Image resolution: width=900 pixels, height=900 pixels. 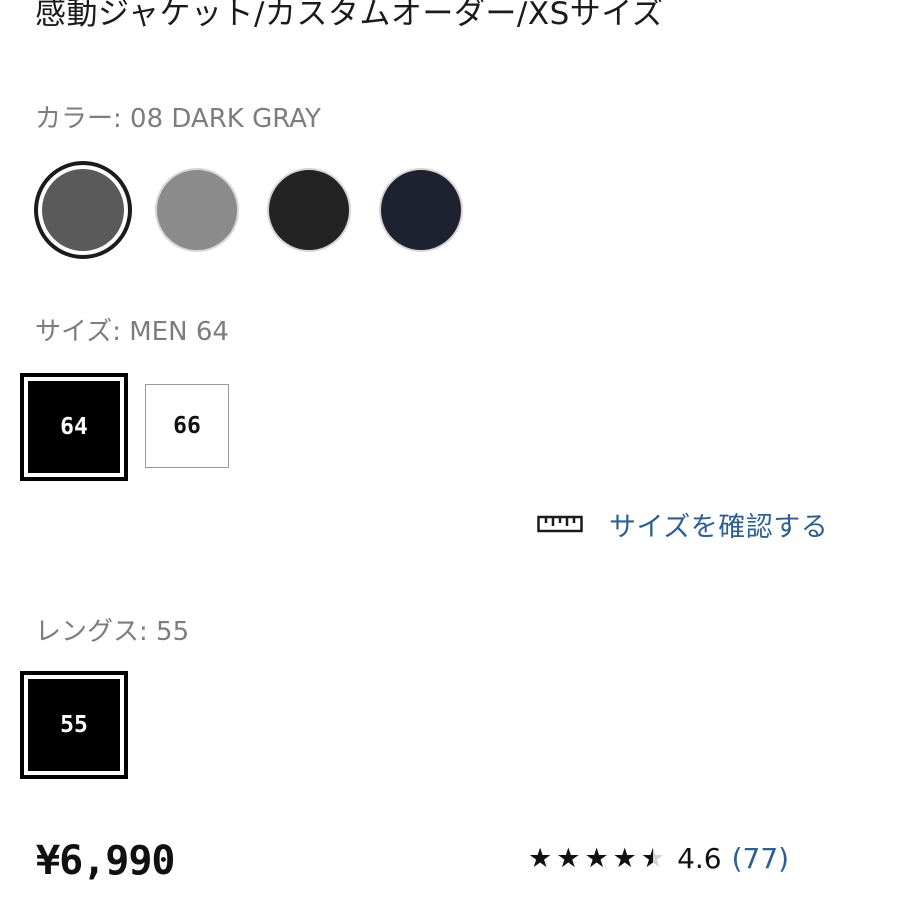 What do you see at coordinates (83, 210) in the screenshot?
I see `color-swatch-dark-gray` at bounding box center [83, 210].